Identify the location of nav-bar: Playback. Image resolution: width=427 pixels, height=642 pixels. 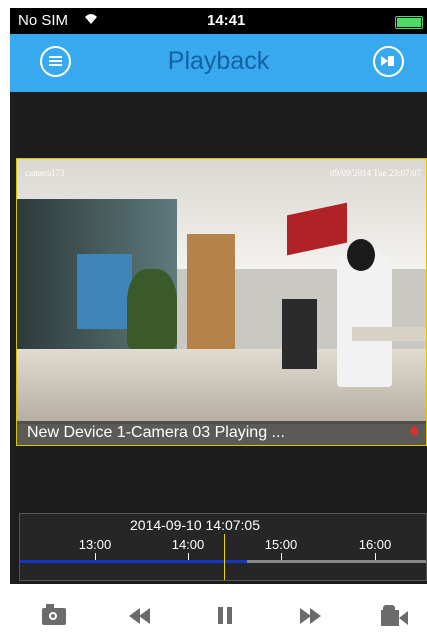
(218, 63).